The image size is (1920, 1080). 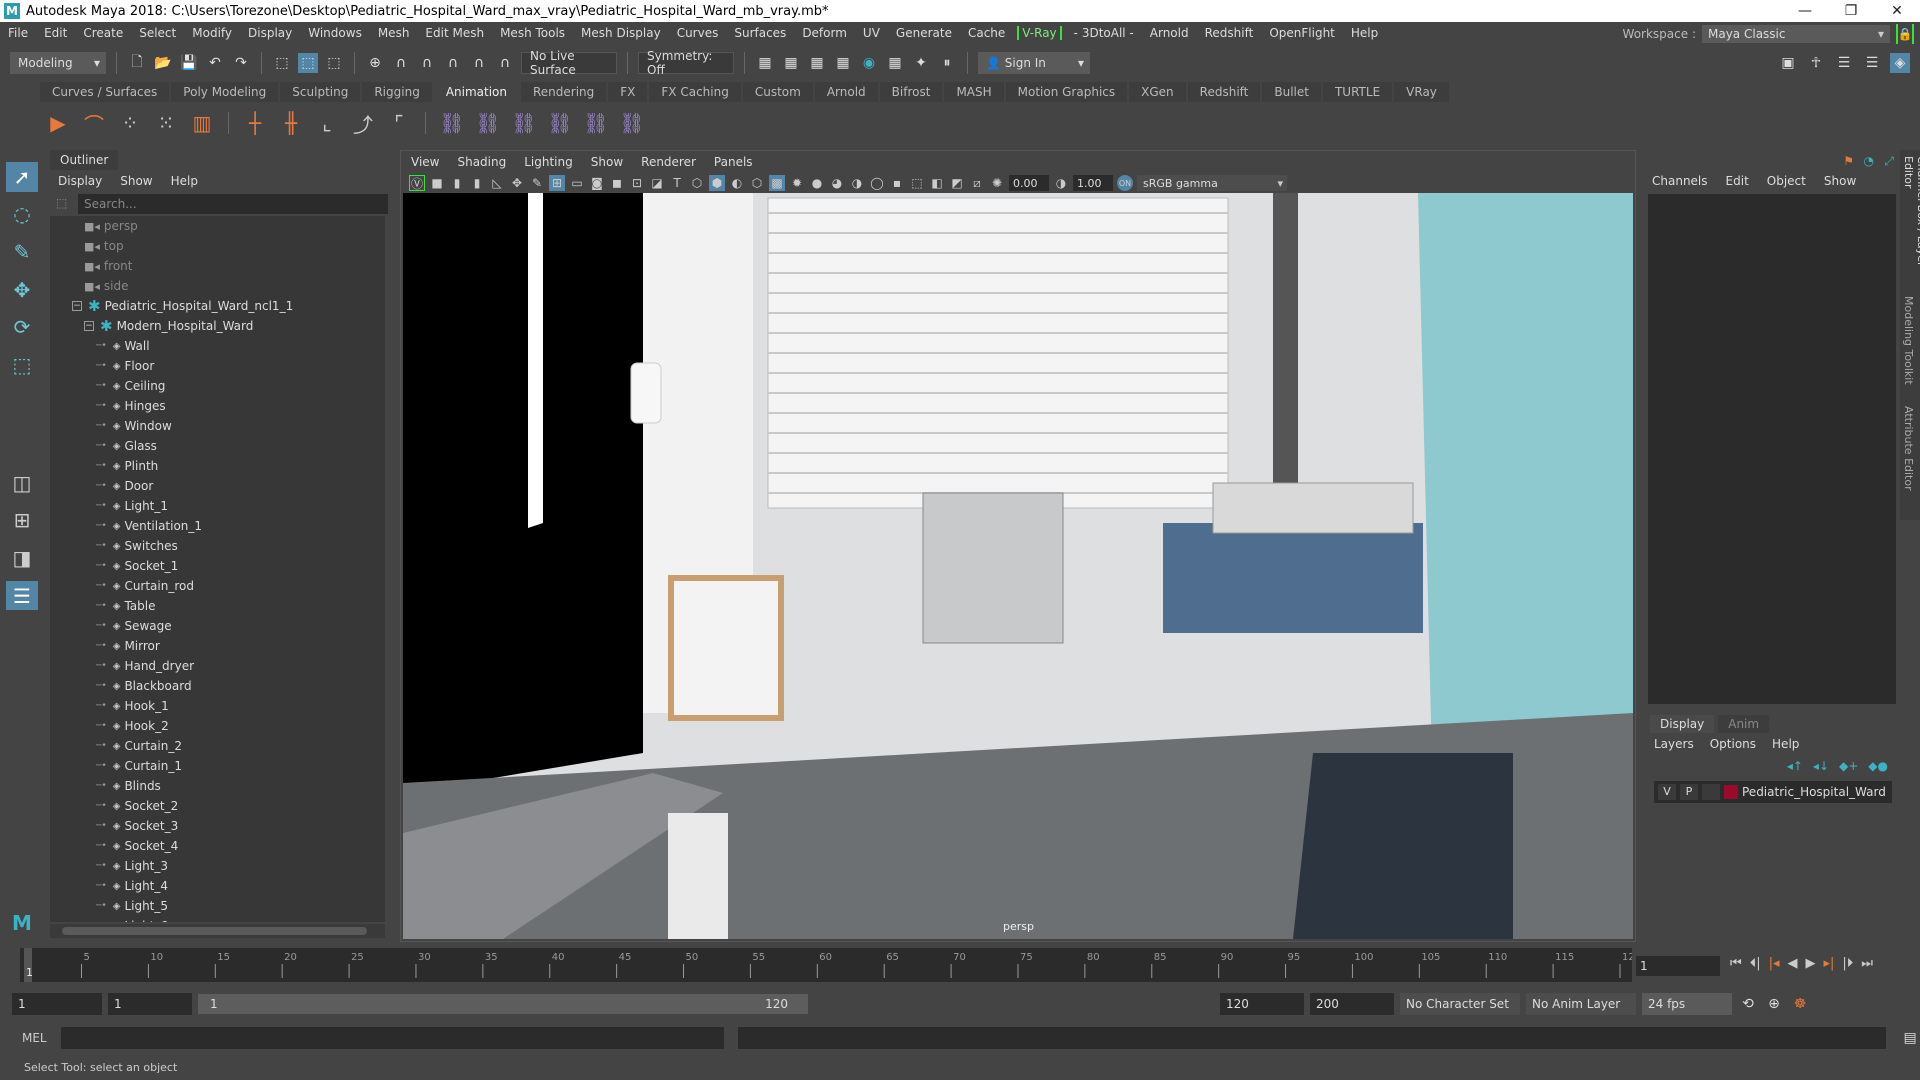 I want to click on viewport-menu-view: View, so click(x=425, y=162).